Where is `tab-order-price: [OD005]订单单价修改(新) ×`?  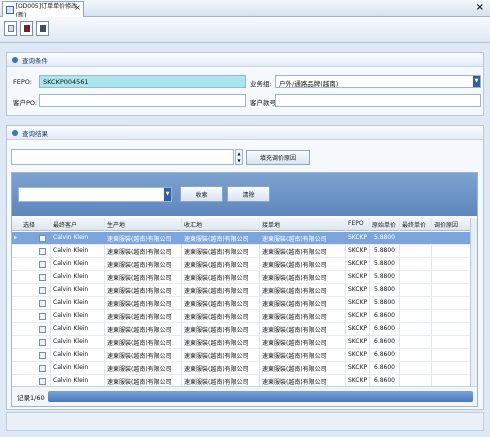 tab-order-price: [OD005]订单单价修改(新) × is located at coordinates (43, 10).